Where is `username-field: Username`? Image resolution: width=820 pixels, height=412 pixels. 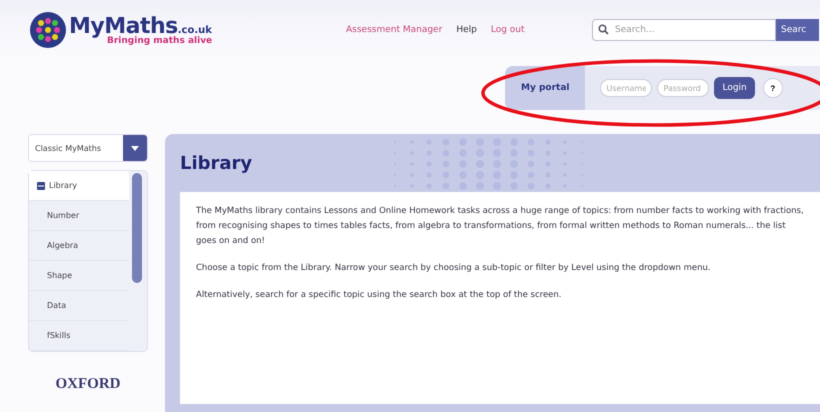 username-field: Username is located at coordinates (626, 88).